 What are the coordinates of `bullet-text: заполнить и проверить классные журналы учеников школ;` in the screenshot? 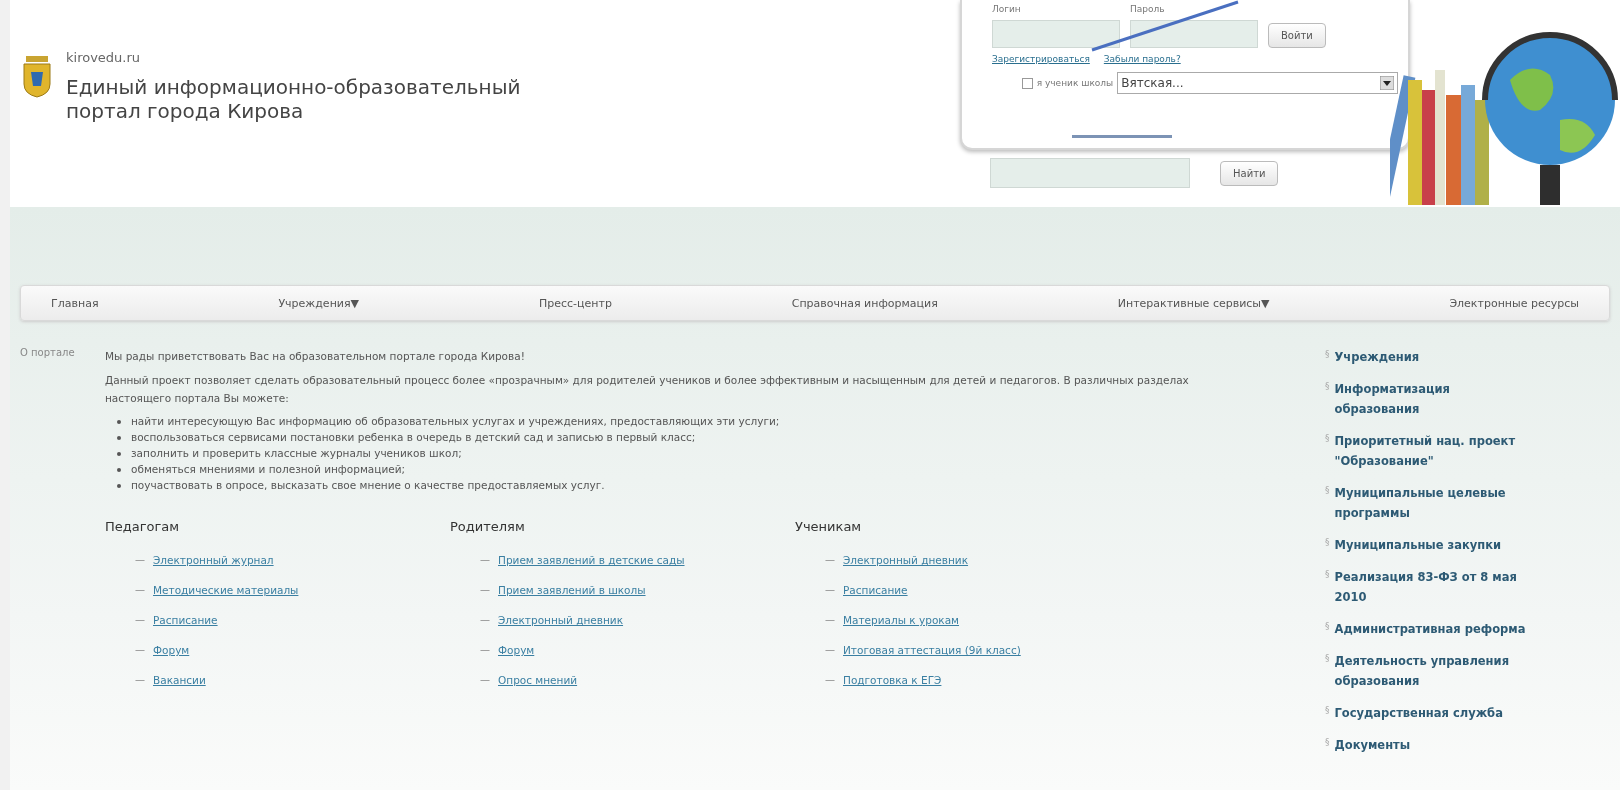 It's located at (296, 453).